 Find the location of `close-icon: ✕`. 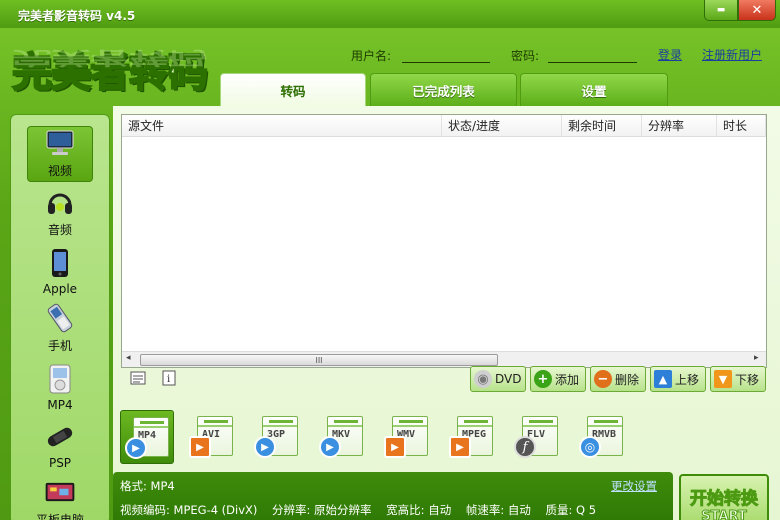

close-icon: ✕ is located at coordinates (757, 10).